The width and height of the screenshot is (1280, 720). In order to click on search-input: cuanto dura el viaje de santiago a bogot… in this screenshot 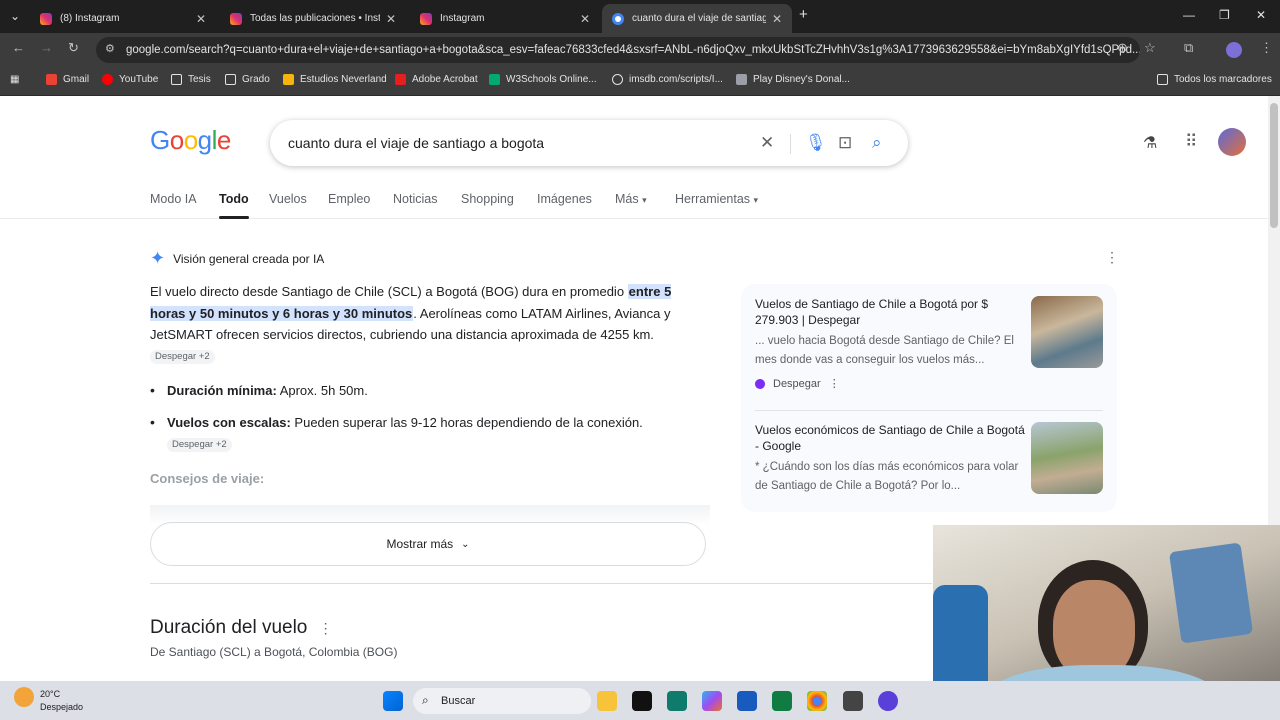, I will do `click(416, 143)`.